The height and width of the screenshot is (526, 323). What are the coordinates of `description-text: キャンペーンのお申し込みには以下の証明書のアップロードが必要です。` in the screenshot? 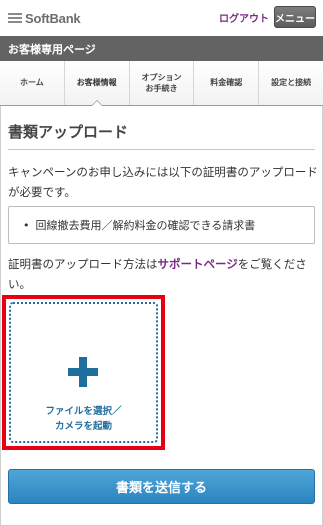 It's located at (163, 182).